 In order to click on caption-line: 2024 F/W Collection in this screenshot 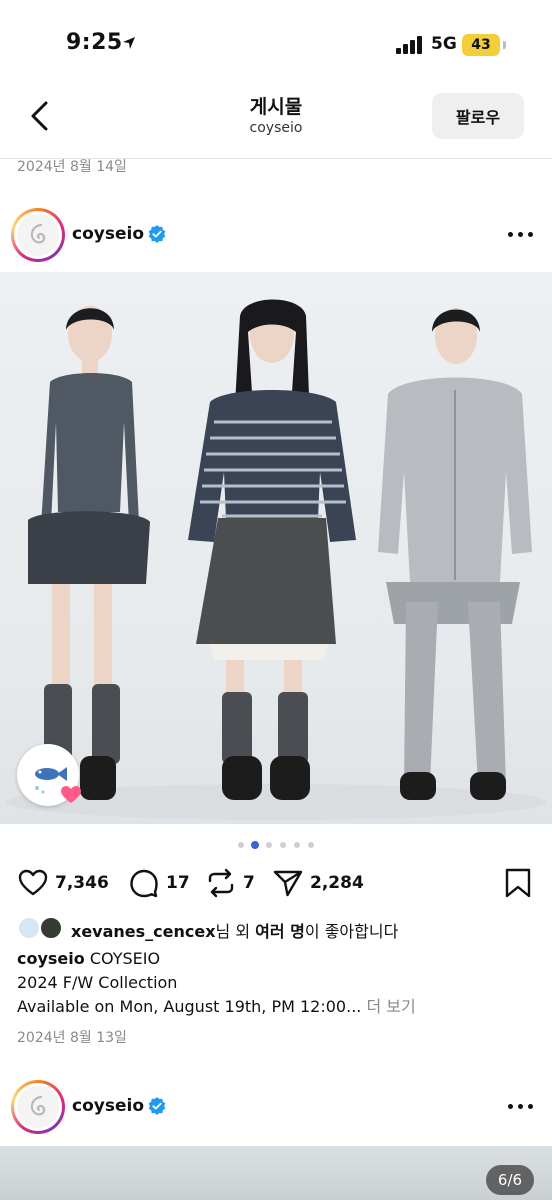, I will do `click(97, 982)`.